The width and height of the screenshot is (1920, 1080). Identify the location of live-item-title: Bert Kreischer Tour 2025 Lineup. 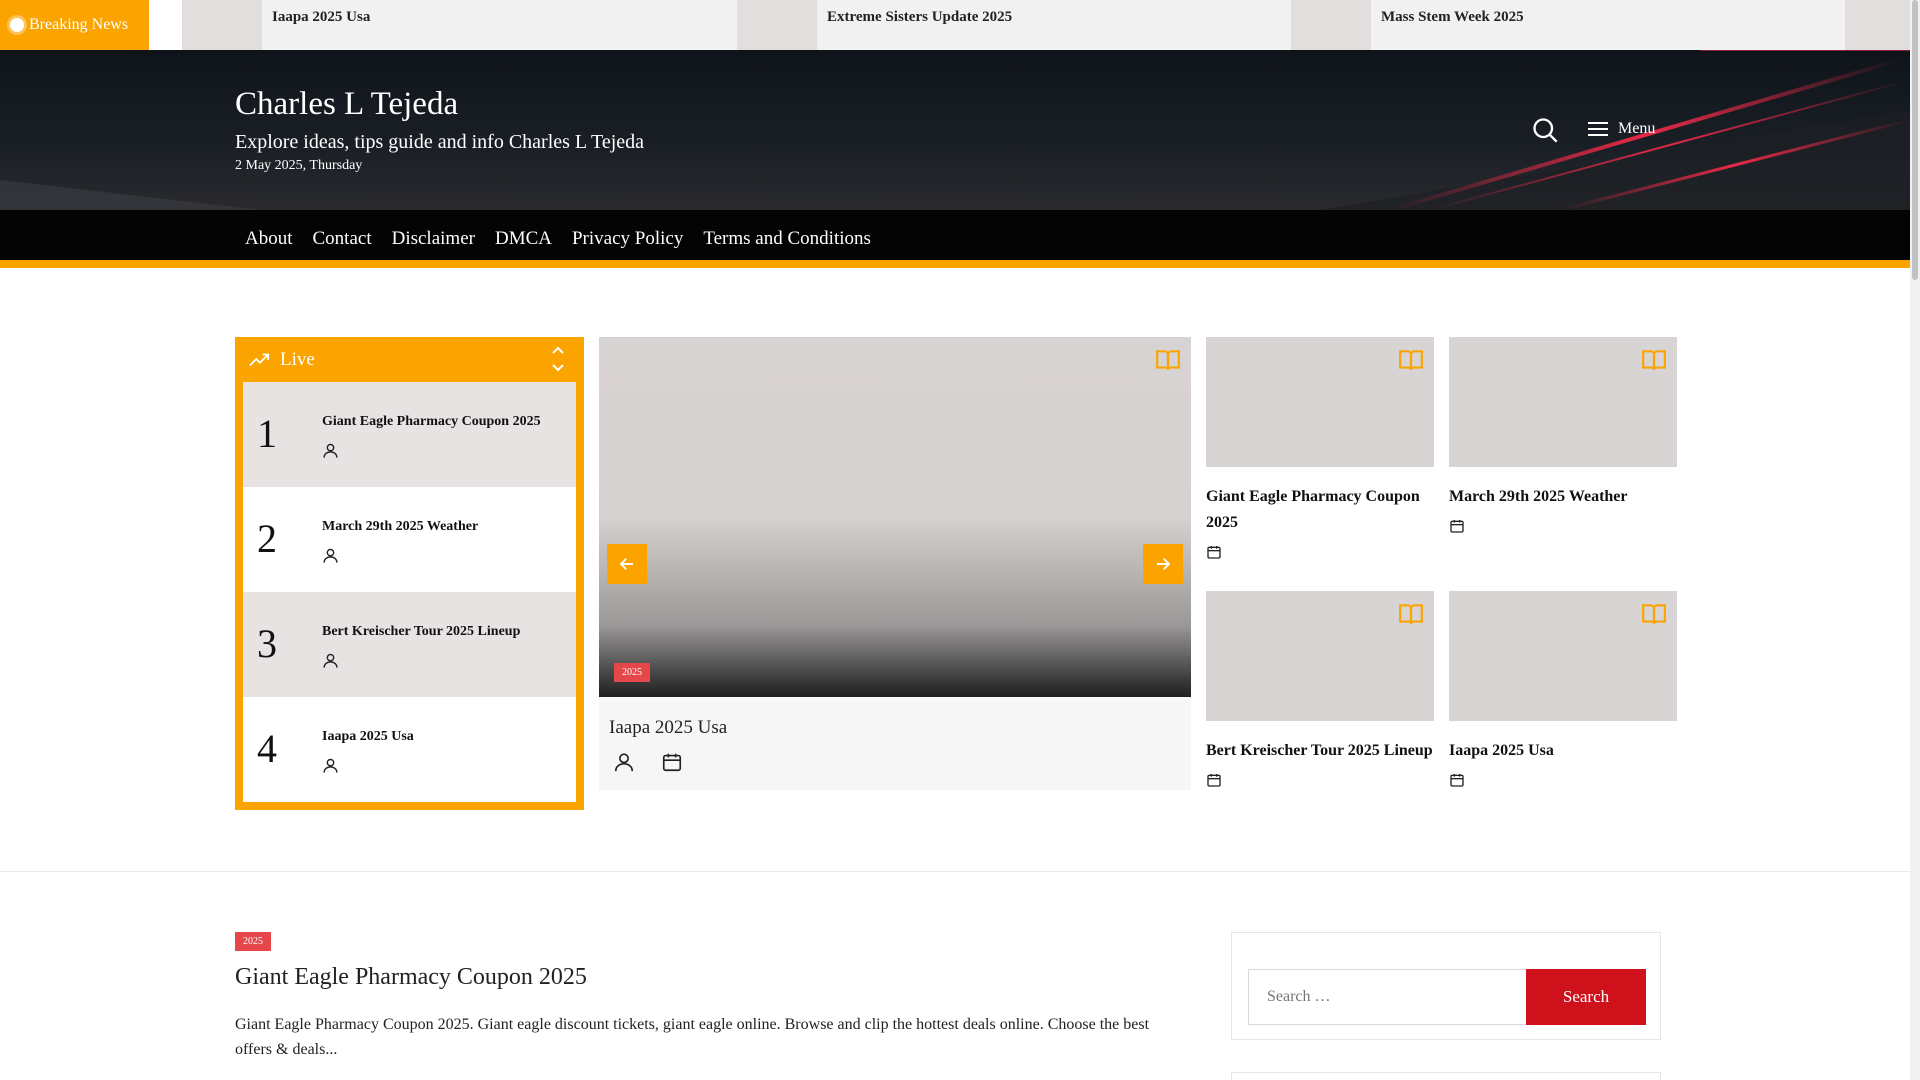
(421, 632).